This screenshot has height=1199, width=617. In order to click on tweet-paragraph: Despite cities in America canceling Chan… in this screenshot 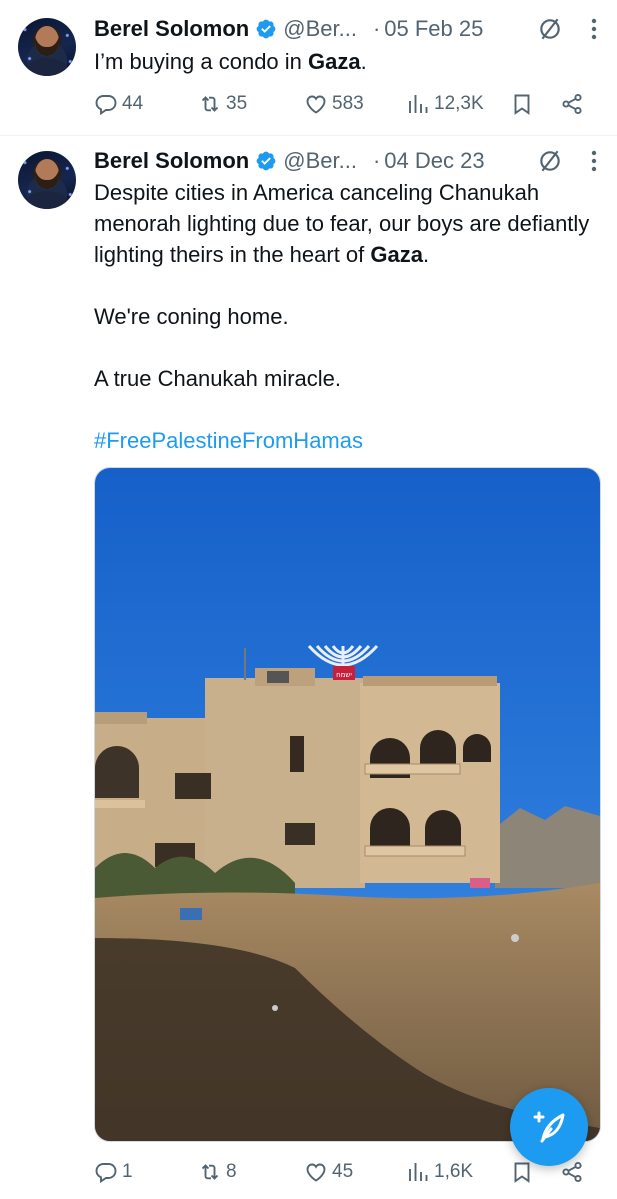, I will do `click(345, 223)`.